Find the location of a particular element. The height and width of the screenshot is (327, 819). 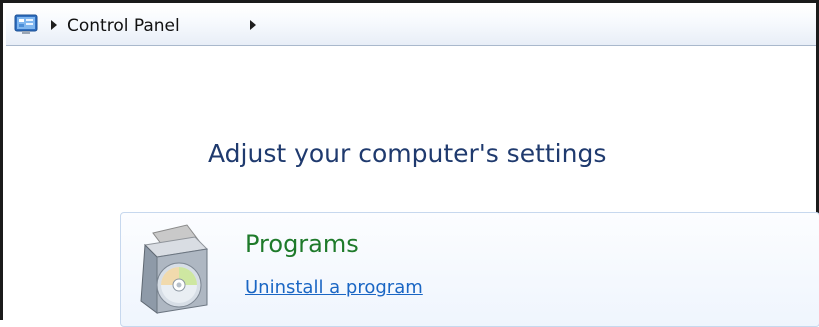

category-title-programs: Programs is located at coordinates (302, 244).